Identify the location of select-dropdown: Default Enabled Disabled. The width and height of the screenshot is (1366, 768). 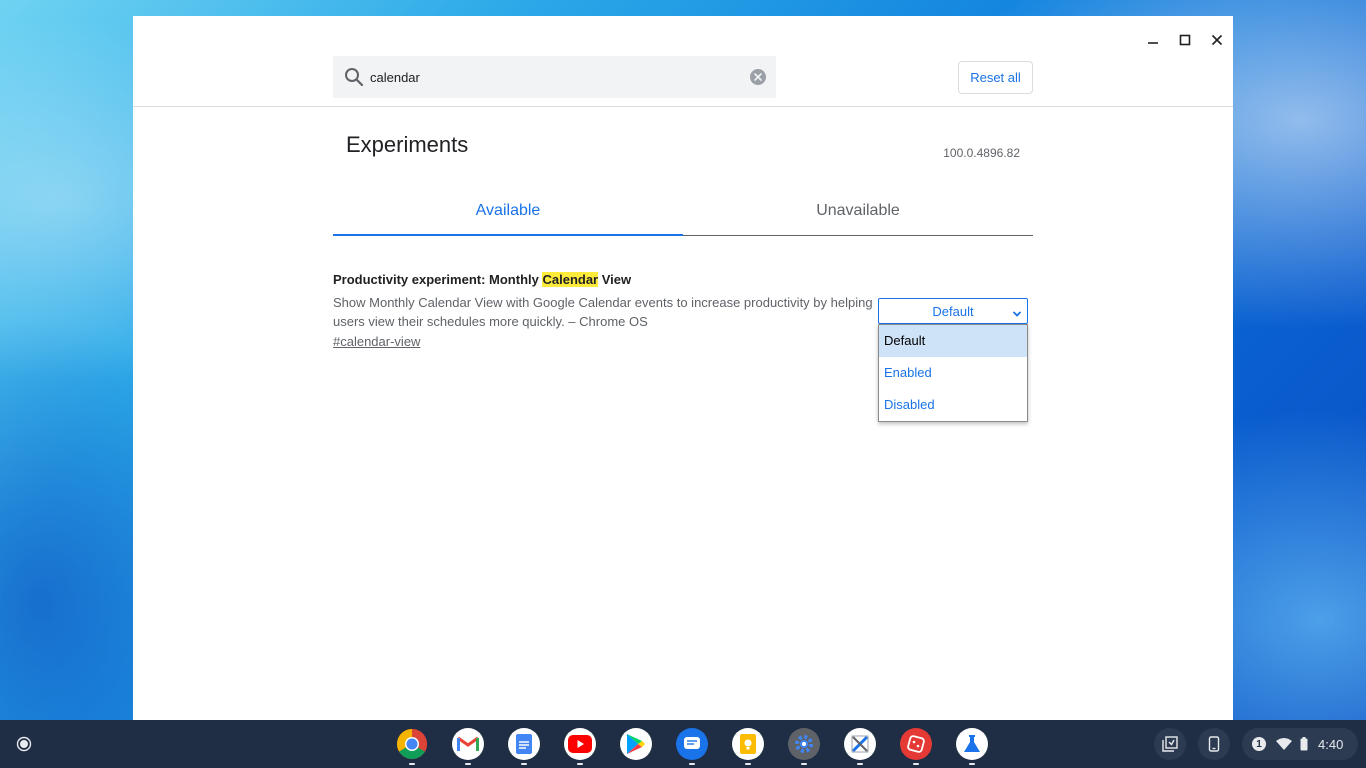
(953, 373).